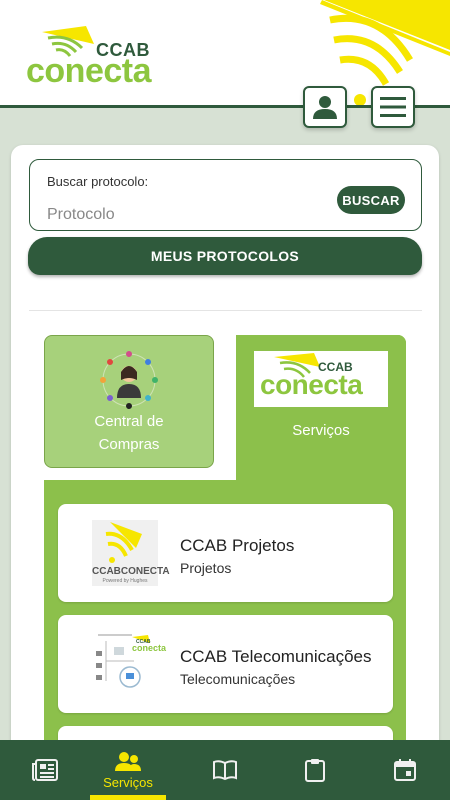 This screenshot has height=800, width=450. What do you see at coordinates (128, 782) in the screenshot?
I see `nav-label-servicos: Serviços` at bounding box center [128, 782].